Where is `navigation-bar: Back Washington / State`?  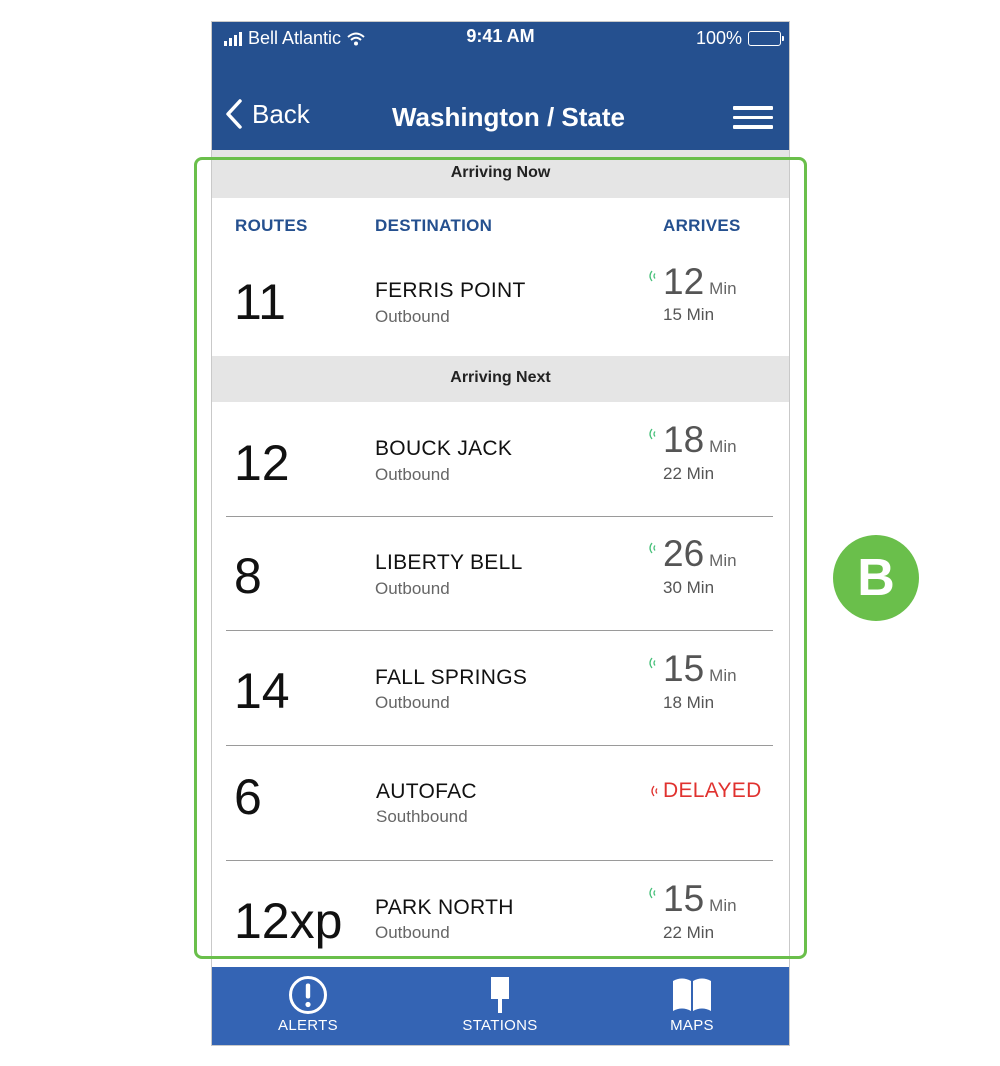 navigation-bar: Back Washington / State is located at coordinates (500, 119).